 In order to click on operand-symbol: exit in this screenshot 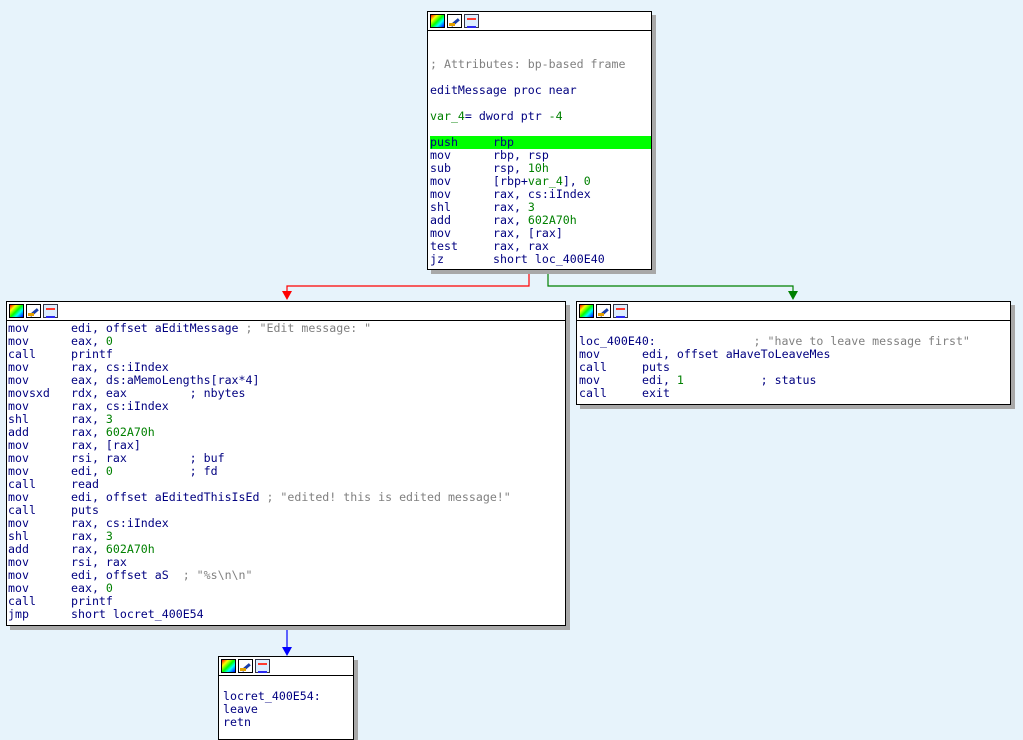, I will do `click(656, 393)`.